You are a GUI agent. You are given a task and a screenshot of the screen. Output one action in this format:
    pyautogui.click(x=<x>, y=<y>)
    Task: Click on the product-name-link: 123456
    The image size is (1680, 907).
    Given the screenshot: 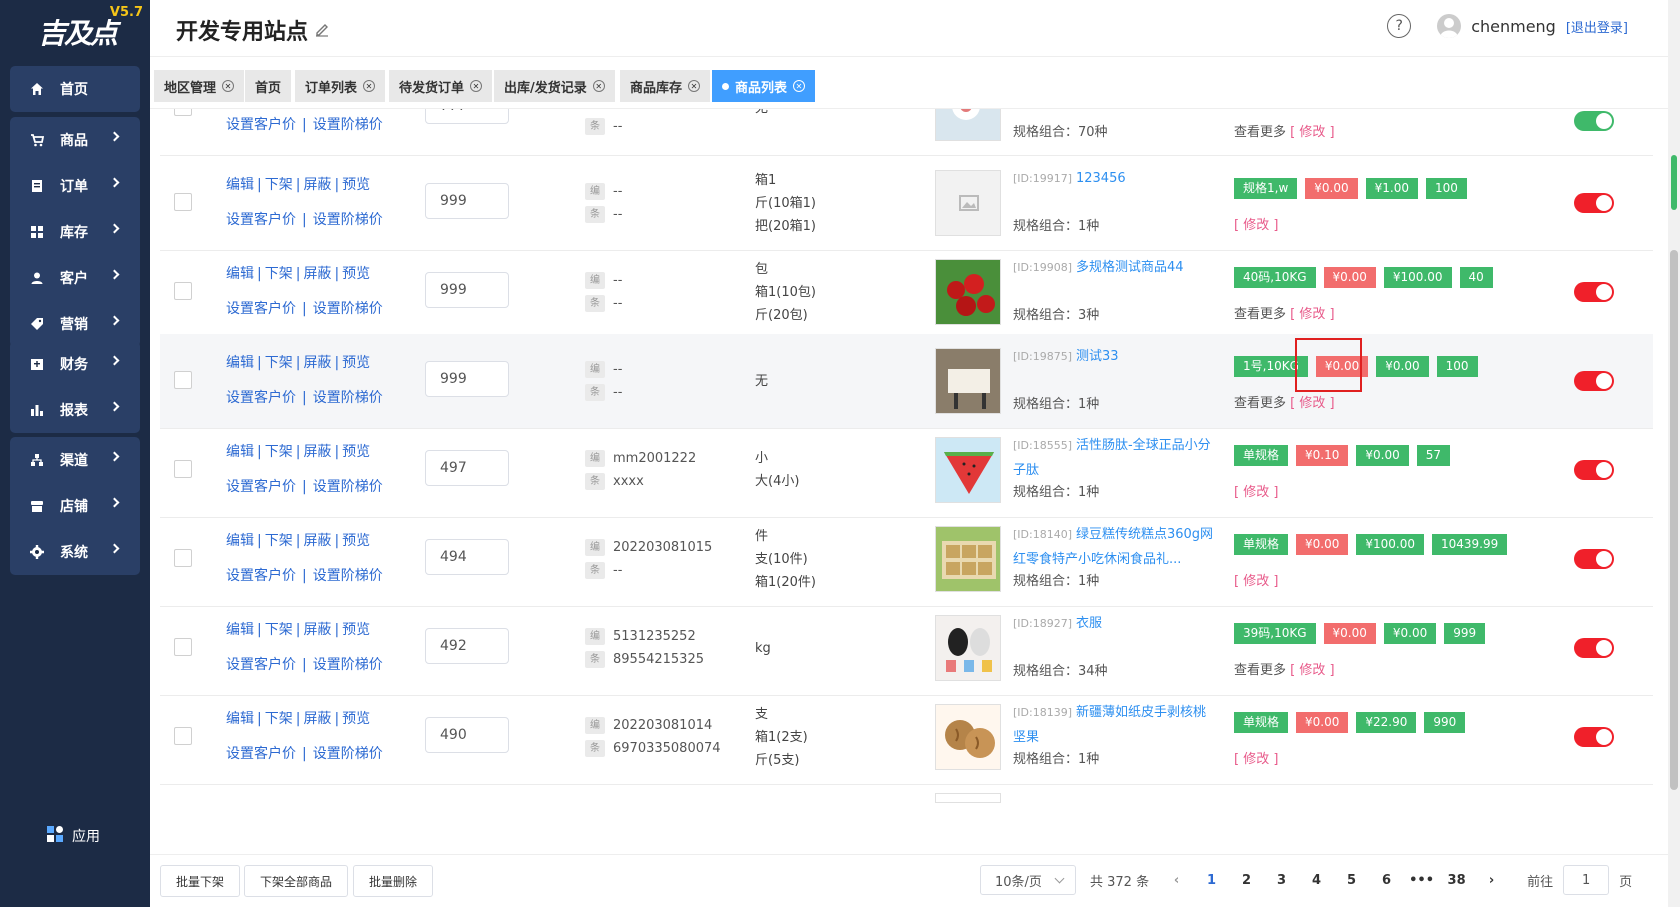 What is the action you would take?
    pyautogui.click(x=1101, y=178)
    